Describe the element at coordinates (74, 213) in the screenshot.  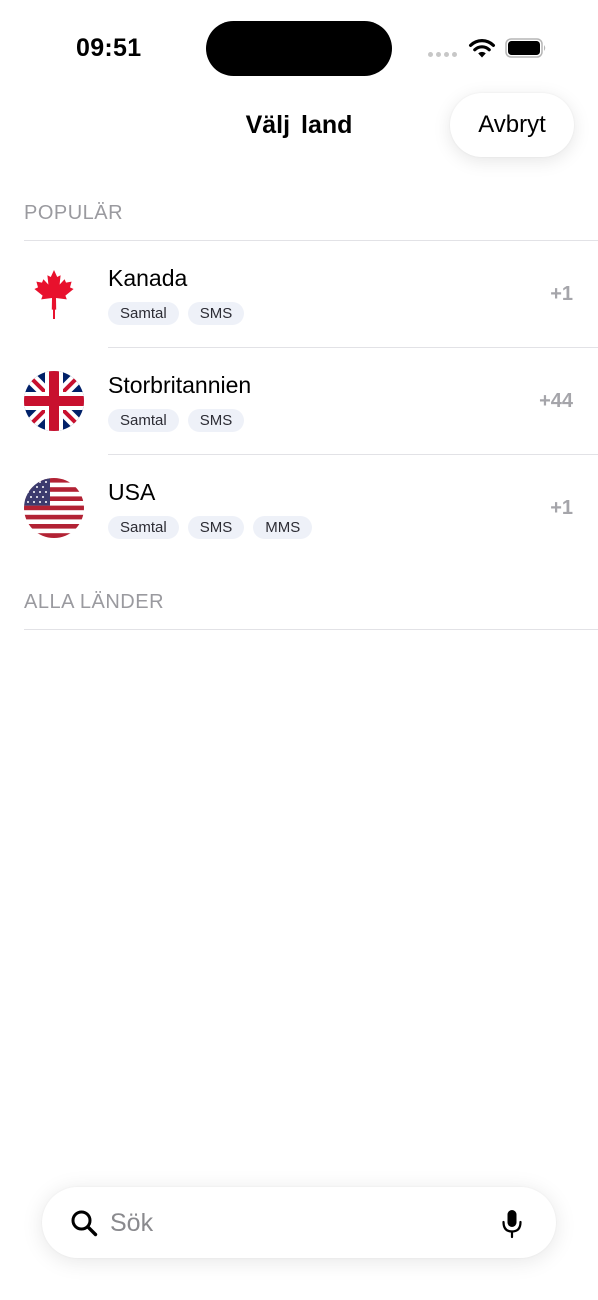
I see `section-header-popular: POPULÄR` at that location.